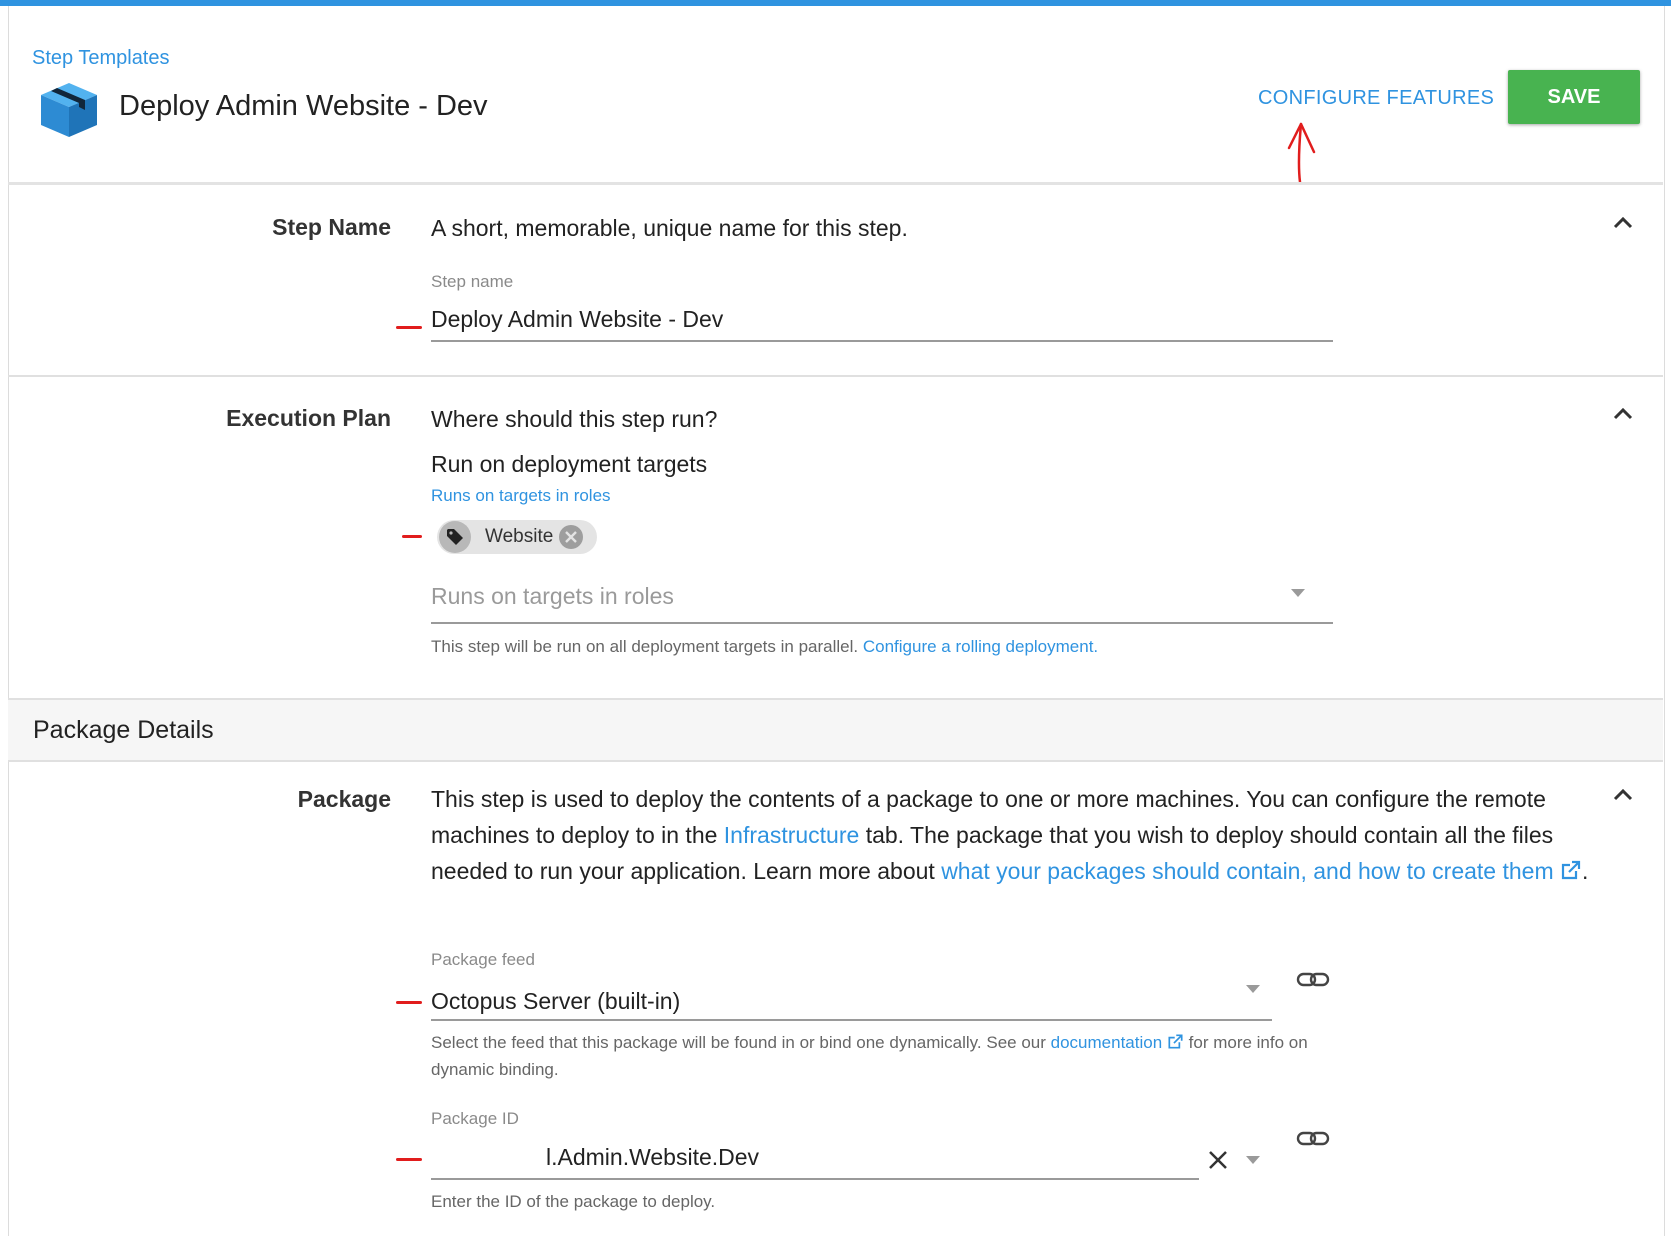 This screenshot has height=1236, width=1671. I want to click on package-details-header: Package Details, so click(835, 730).